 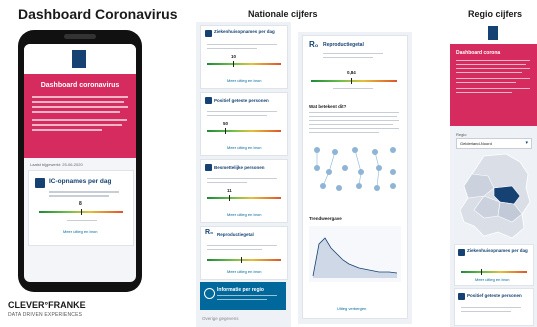 I want to click on ic-bed-icon, so click(x=40, y=183).